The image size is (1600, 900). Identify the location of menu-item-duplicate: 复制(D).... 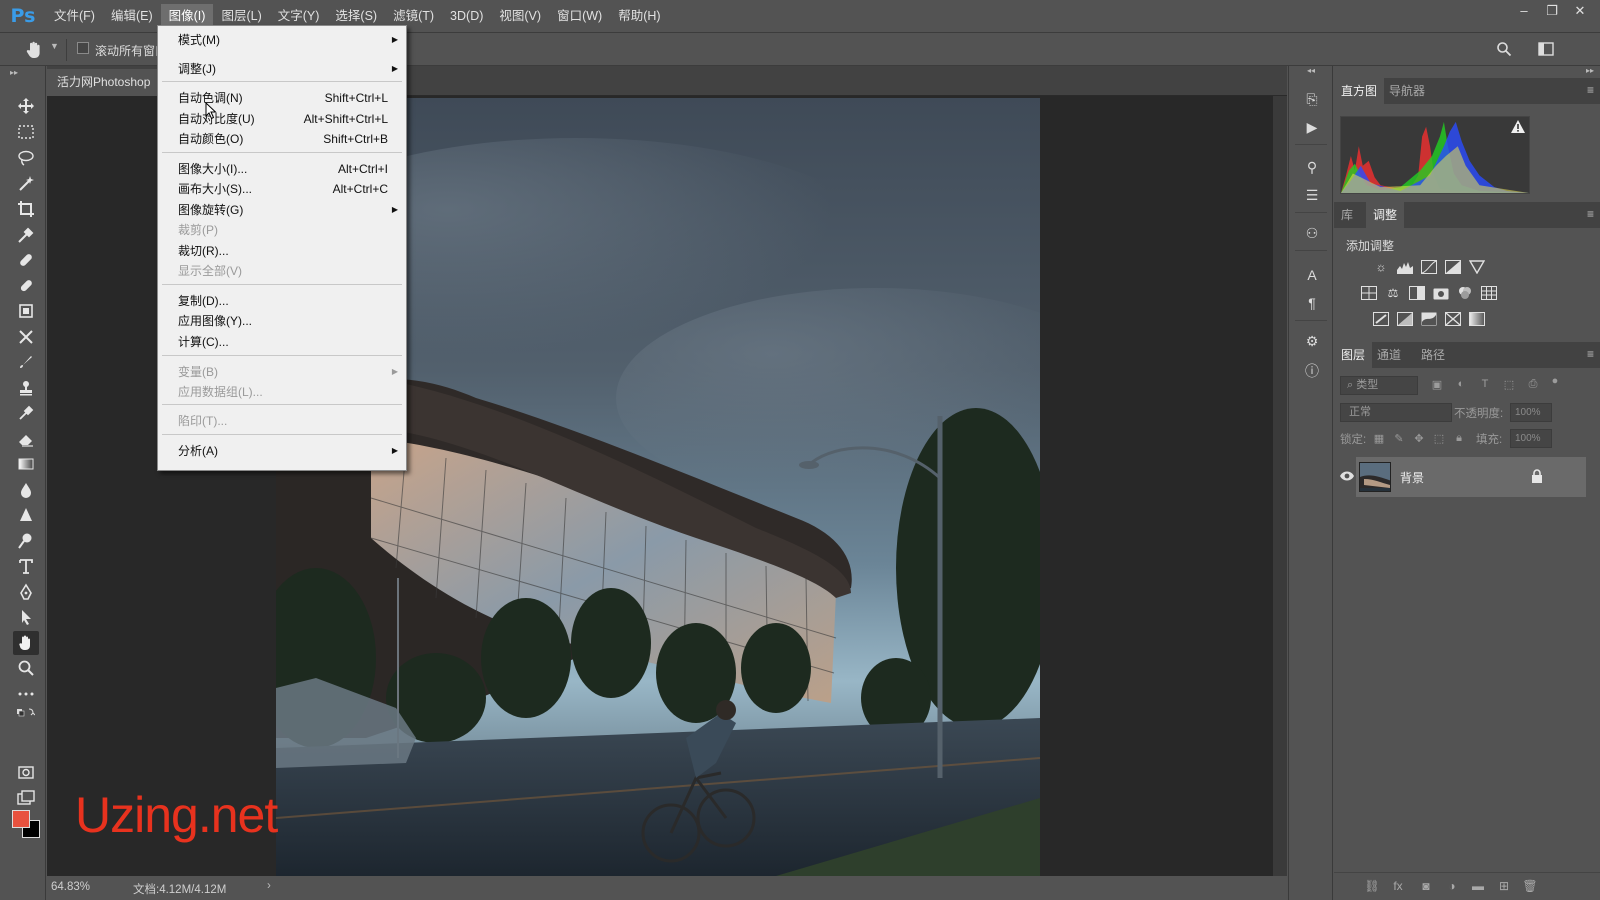
(282, 301).